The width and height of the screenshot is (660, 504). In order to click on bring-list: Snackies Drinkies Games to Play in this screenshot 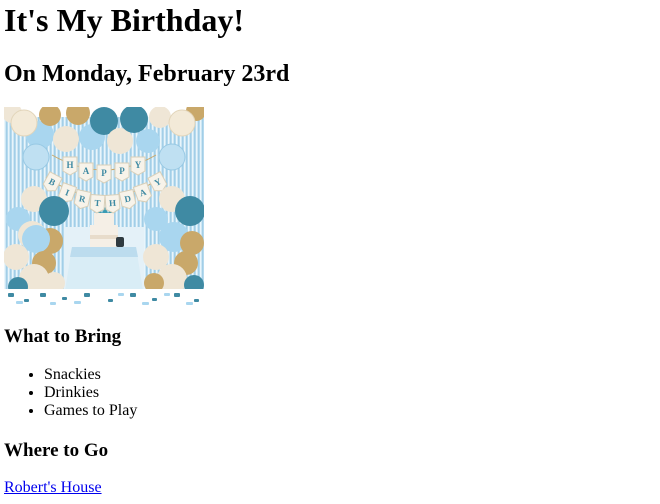, I will do `click(70, 393)`.